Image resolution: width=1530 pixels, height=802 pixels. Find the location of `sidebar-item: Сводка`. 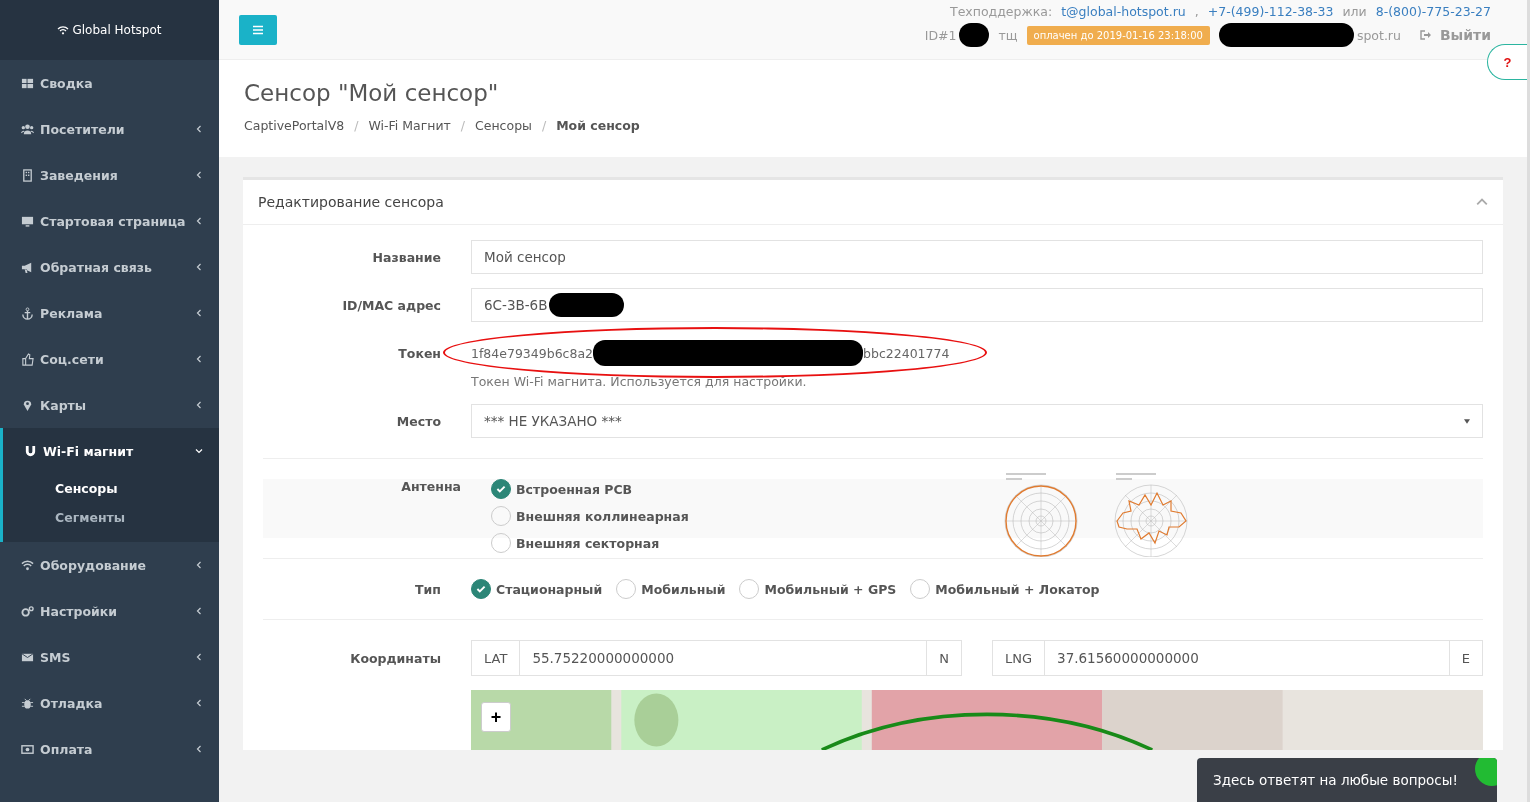

sidebar-item: Сводка is located at coordinates (109, 83).